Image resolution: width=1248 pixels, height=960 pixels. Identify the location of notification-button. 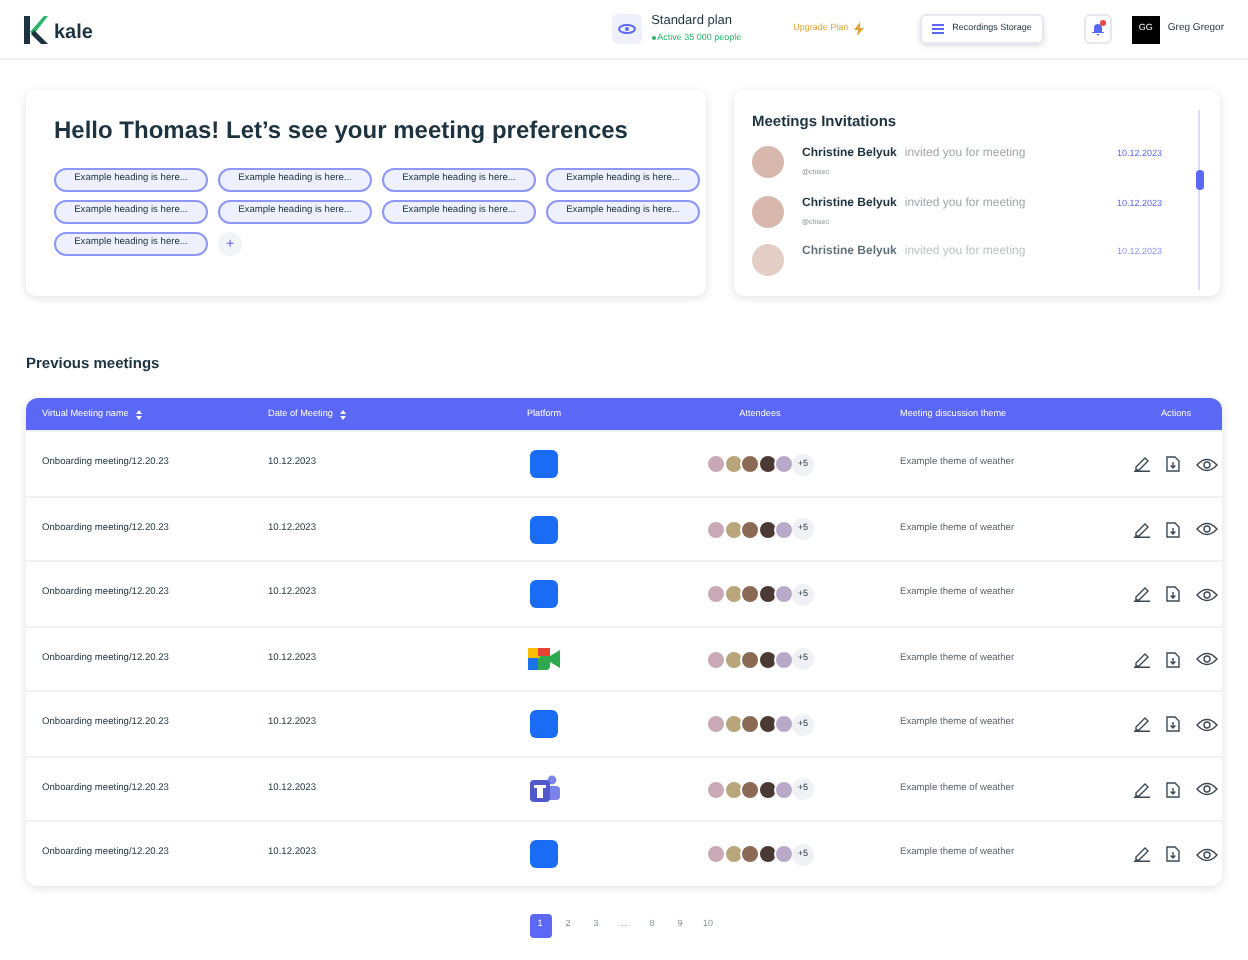
(1097, 29).